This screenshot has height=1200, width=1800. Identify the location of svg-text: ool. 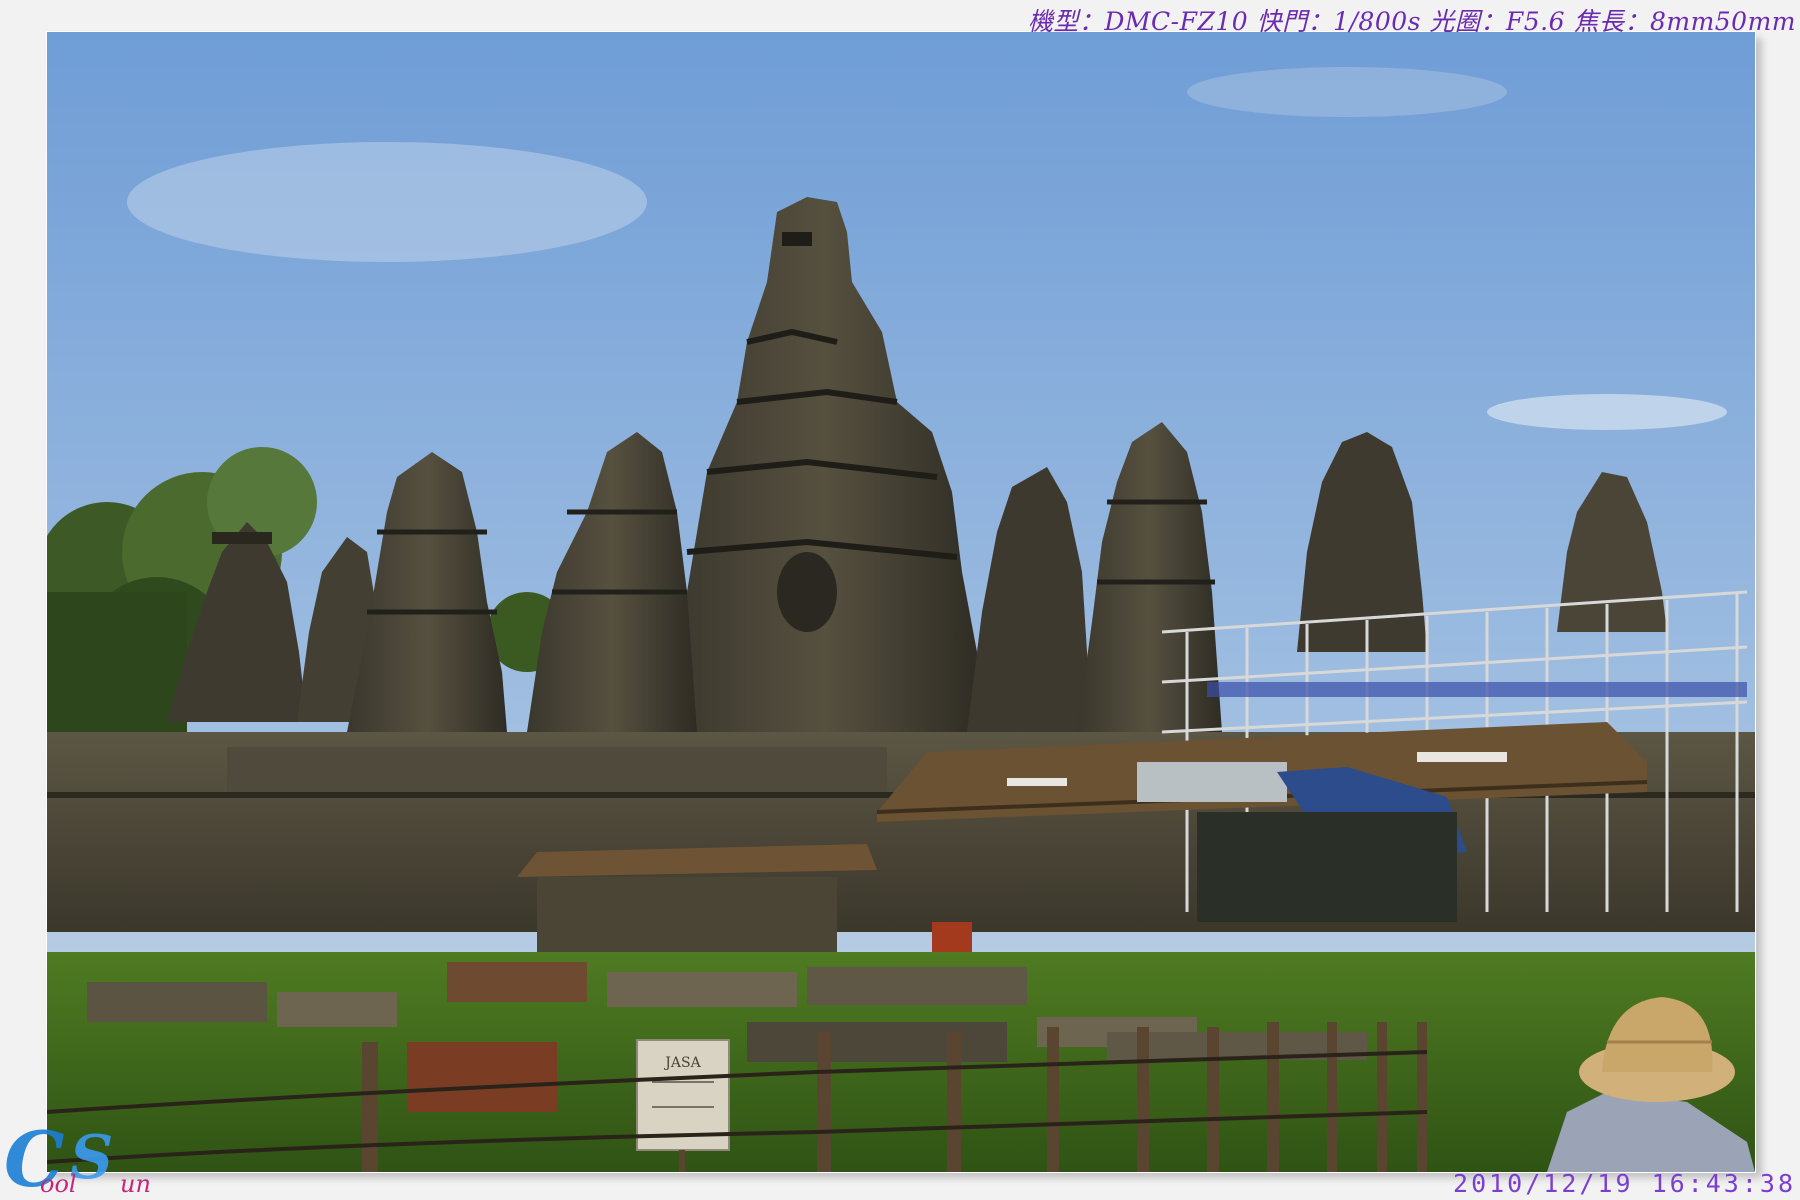
(58, 1184).